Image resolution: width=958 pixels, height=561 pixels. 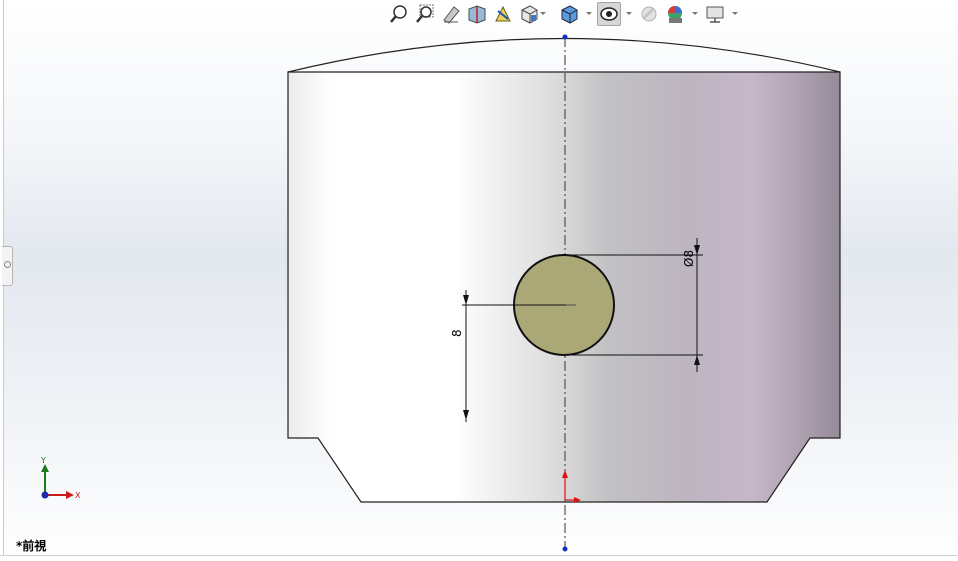 I want to click on top-cap-arc, so click(x=564, y=55).